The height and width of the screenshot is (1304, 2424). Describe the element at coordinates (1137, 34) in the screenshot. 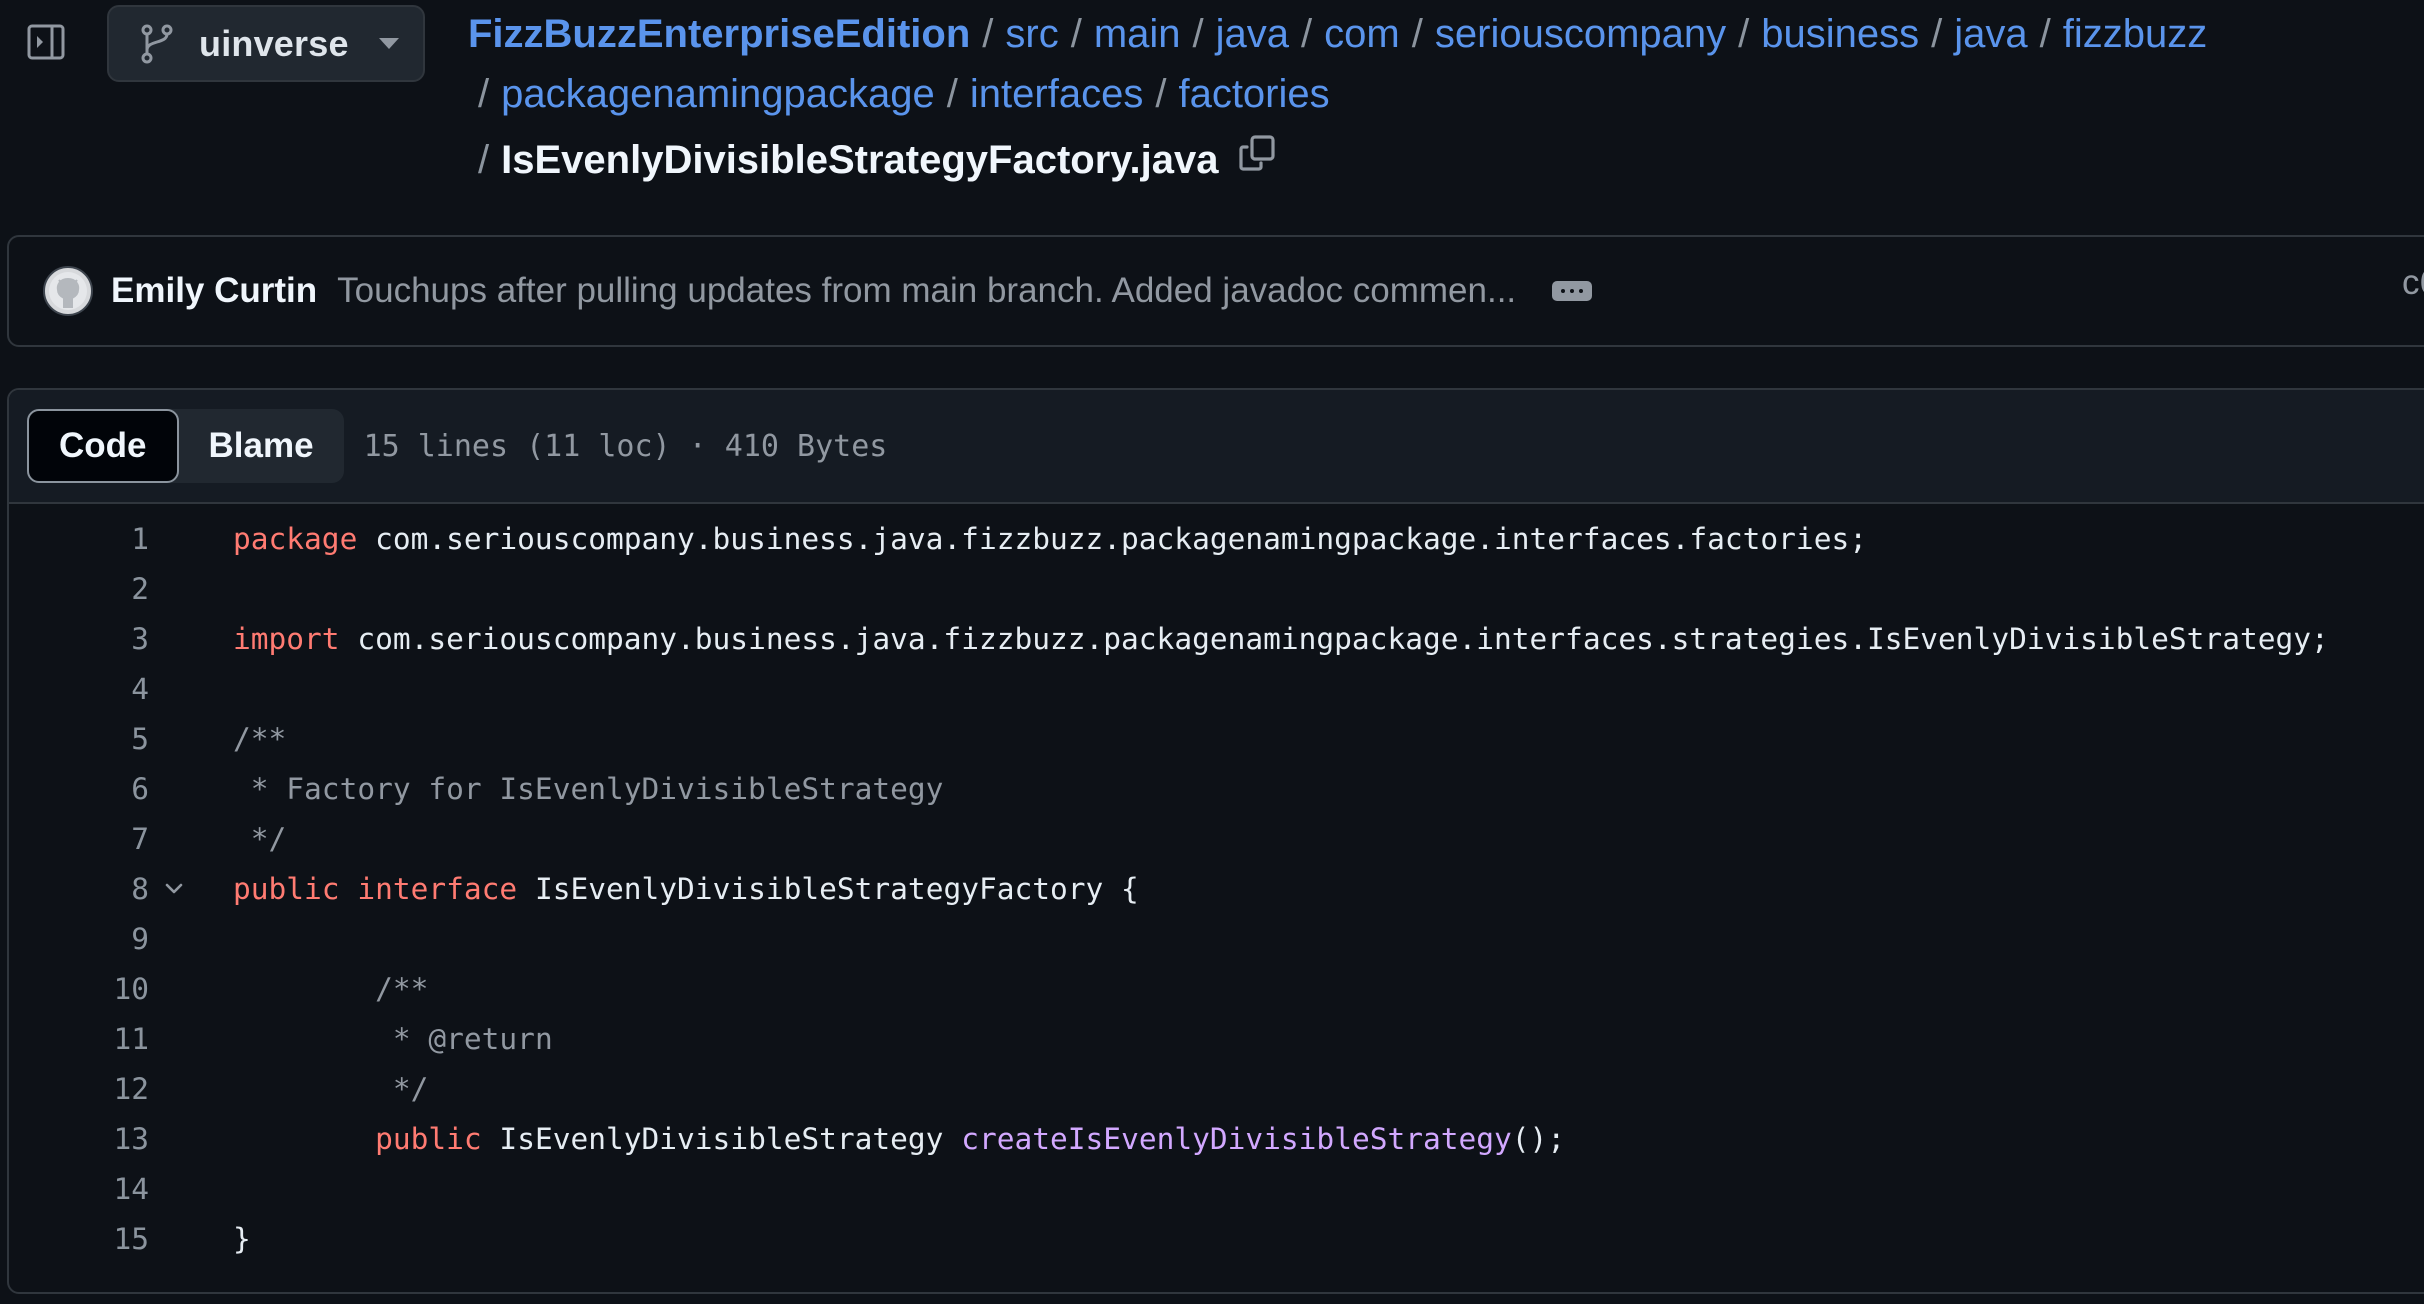

I see `breadcrumb-link-main: main` at that location.